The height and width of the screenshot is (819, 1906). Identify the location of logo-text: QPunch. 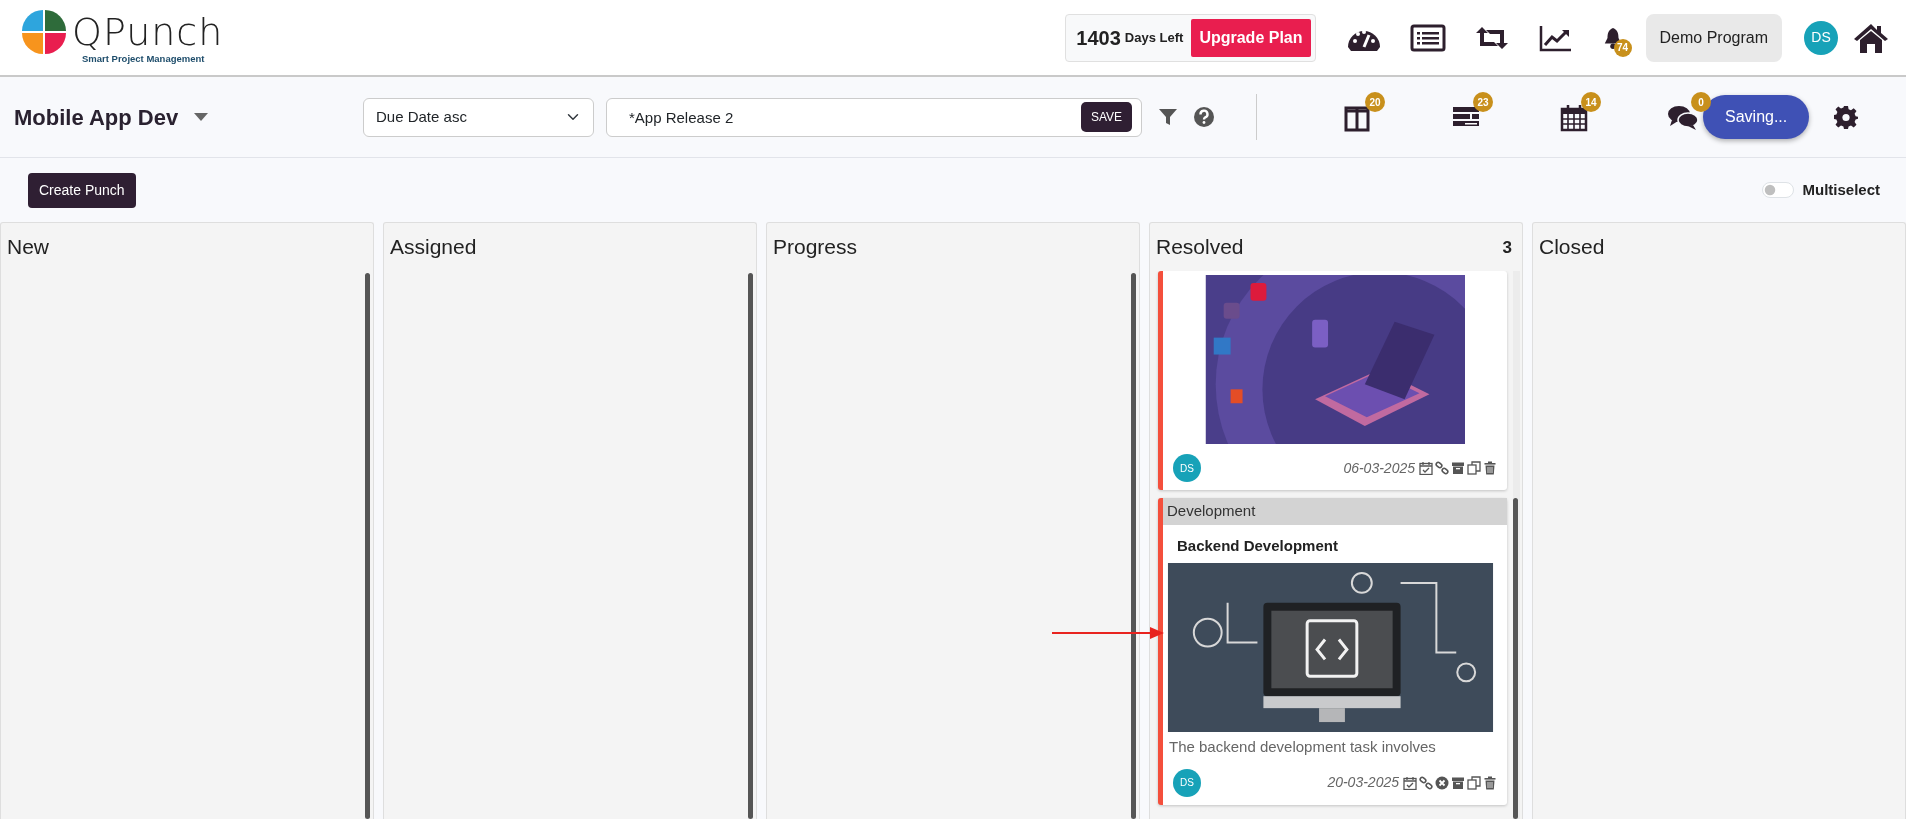
(148, 32).